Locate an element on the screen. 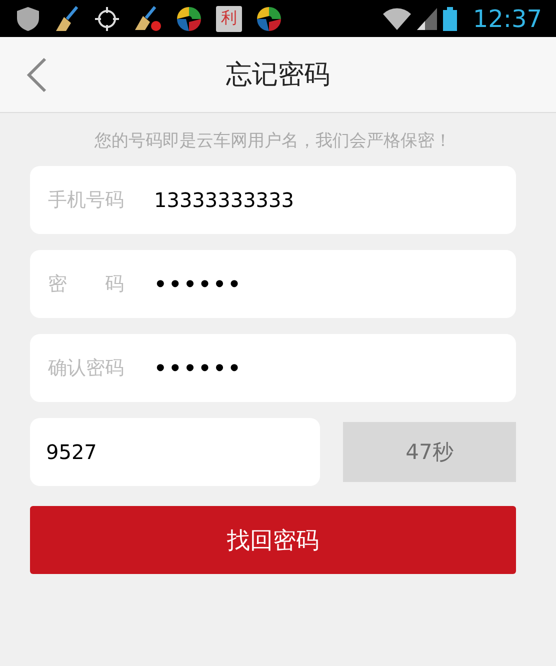 Image resolution: width=556 pixels, height=666 pixels. input-field: 手机号码 13333333333 is located at coordinates (273, 200).